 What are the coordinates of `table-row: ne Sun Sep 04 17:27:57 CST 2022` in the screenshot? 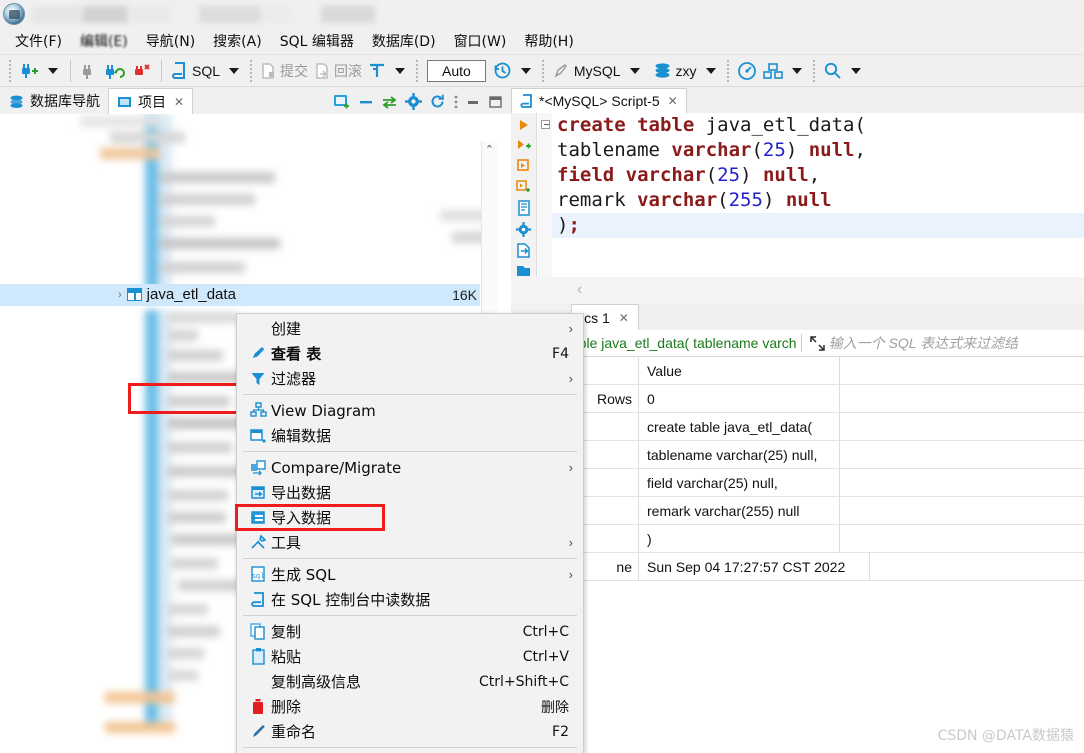 It's located at (797, 567).